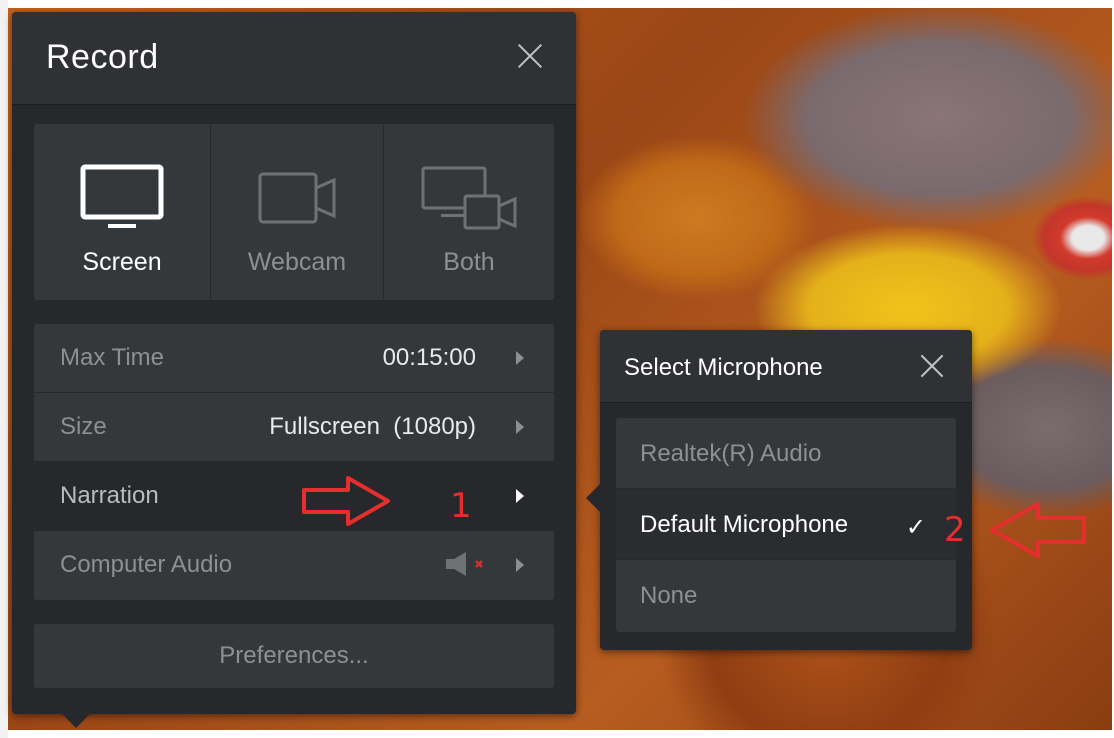 The height and width of the screenshot is (738, 1114). Describe the element at coordinates (346, 501) in the screenshot. I see `annotation-arrow-right-icon` at that location.